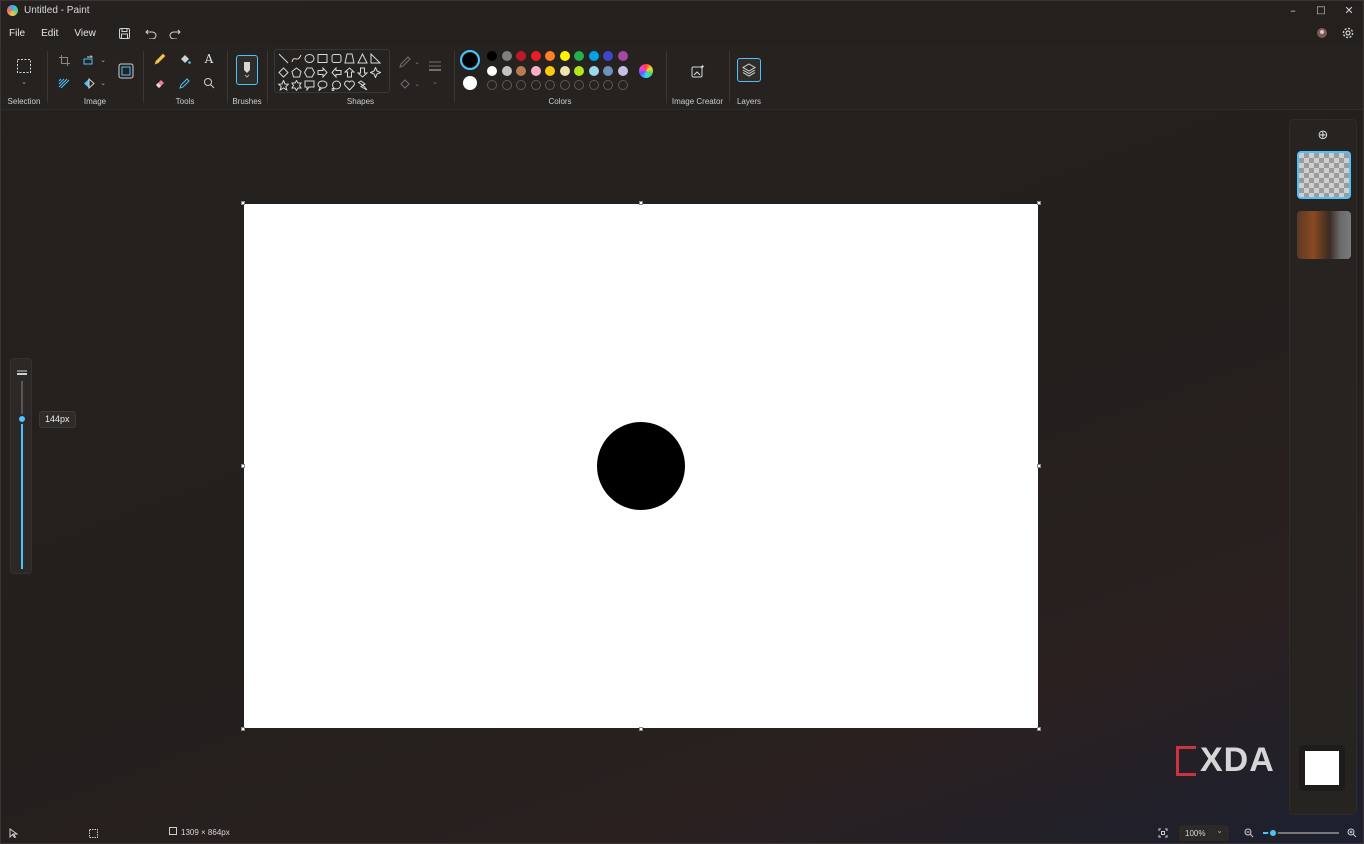  Describe the element at coordinates (336, 58) in the screenshot. I see `rounded-rectangle-shape-icon` at that location.